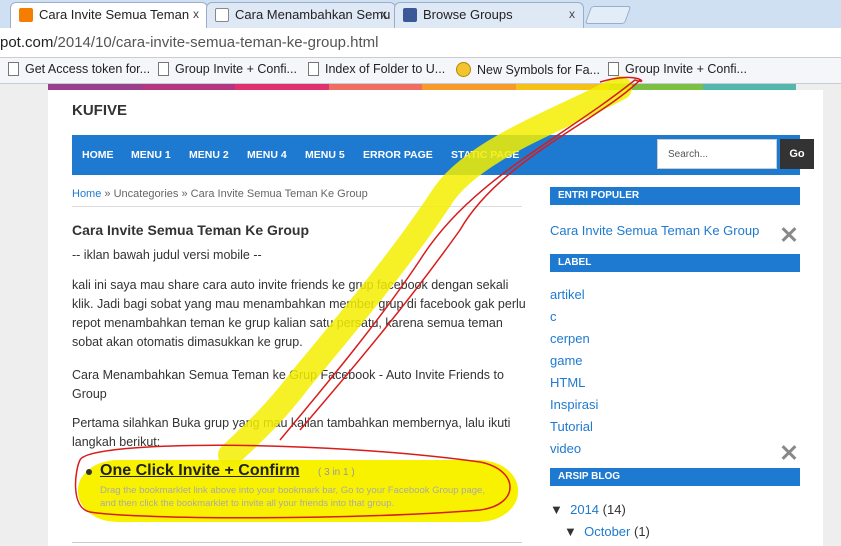 The image size is (841, 546). I want to click on tab-label: Browse Groups, so click(468, 14).